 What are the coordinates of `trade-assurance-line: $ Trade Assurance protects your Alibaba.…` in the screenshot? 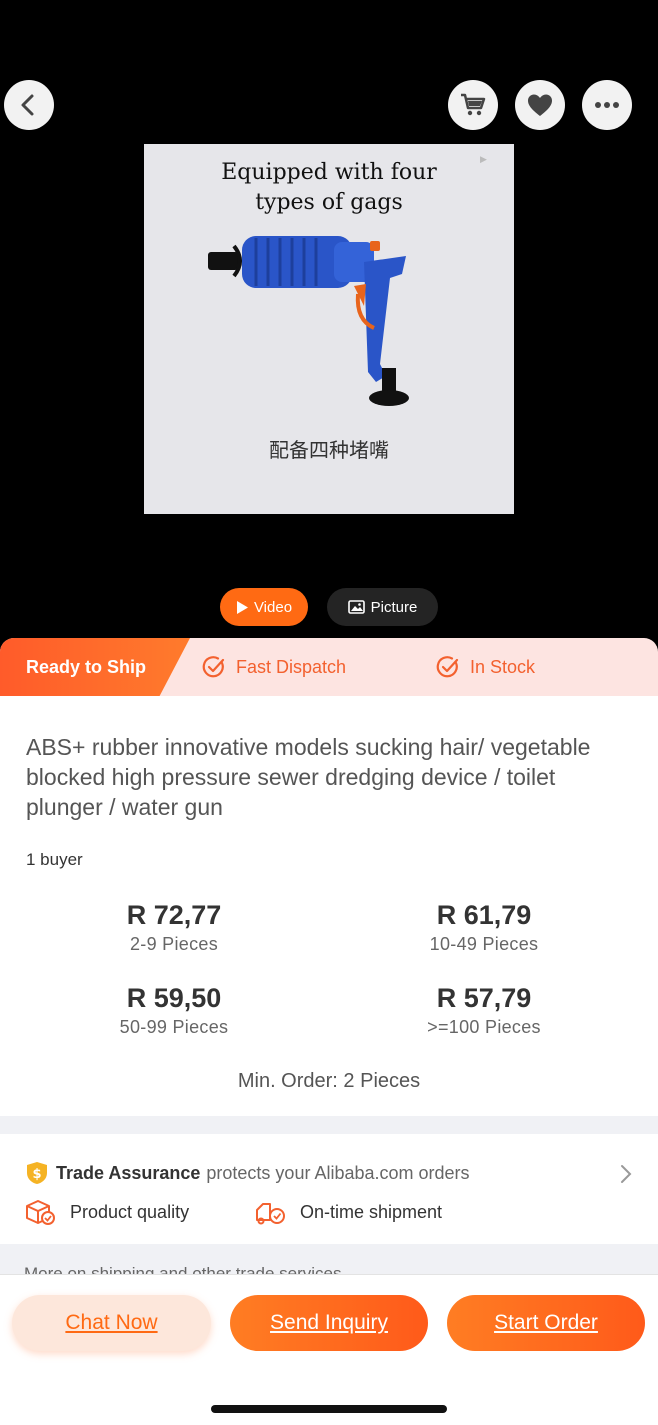 It's located at (247, 1173).